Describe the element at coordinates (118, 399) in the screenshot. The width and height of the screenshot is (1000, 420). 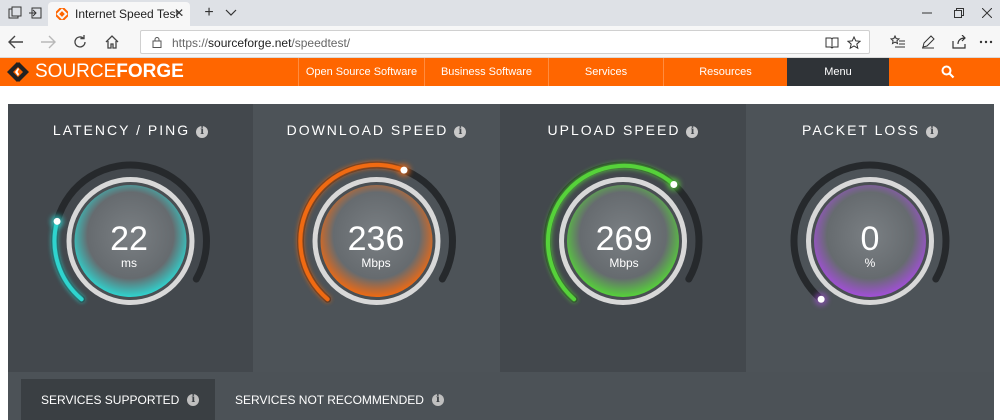
I see `tab-services-supported: SERVICES SUPPORTED i` at that location.